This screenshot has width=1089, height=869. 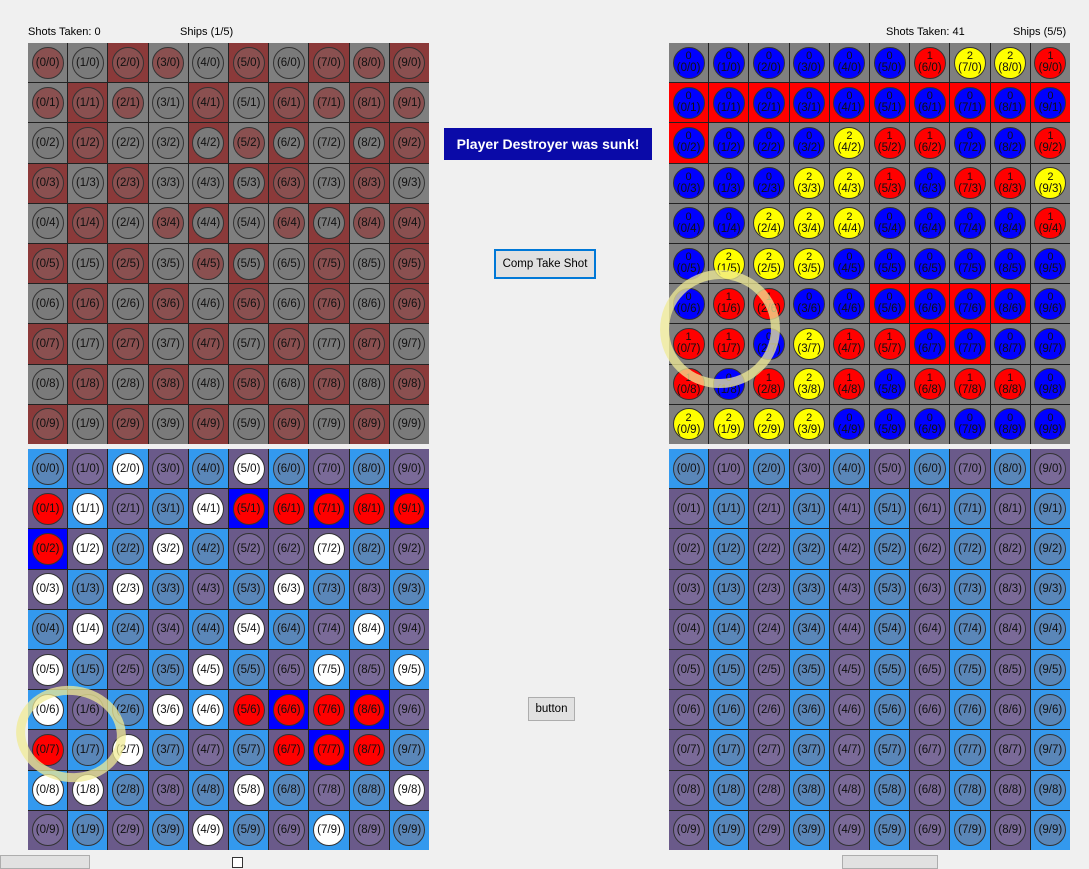 I want to click on board-cell: 0 (0/5), so click(x=689, y=264).